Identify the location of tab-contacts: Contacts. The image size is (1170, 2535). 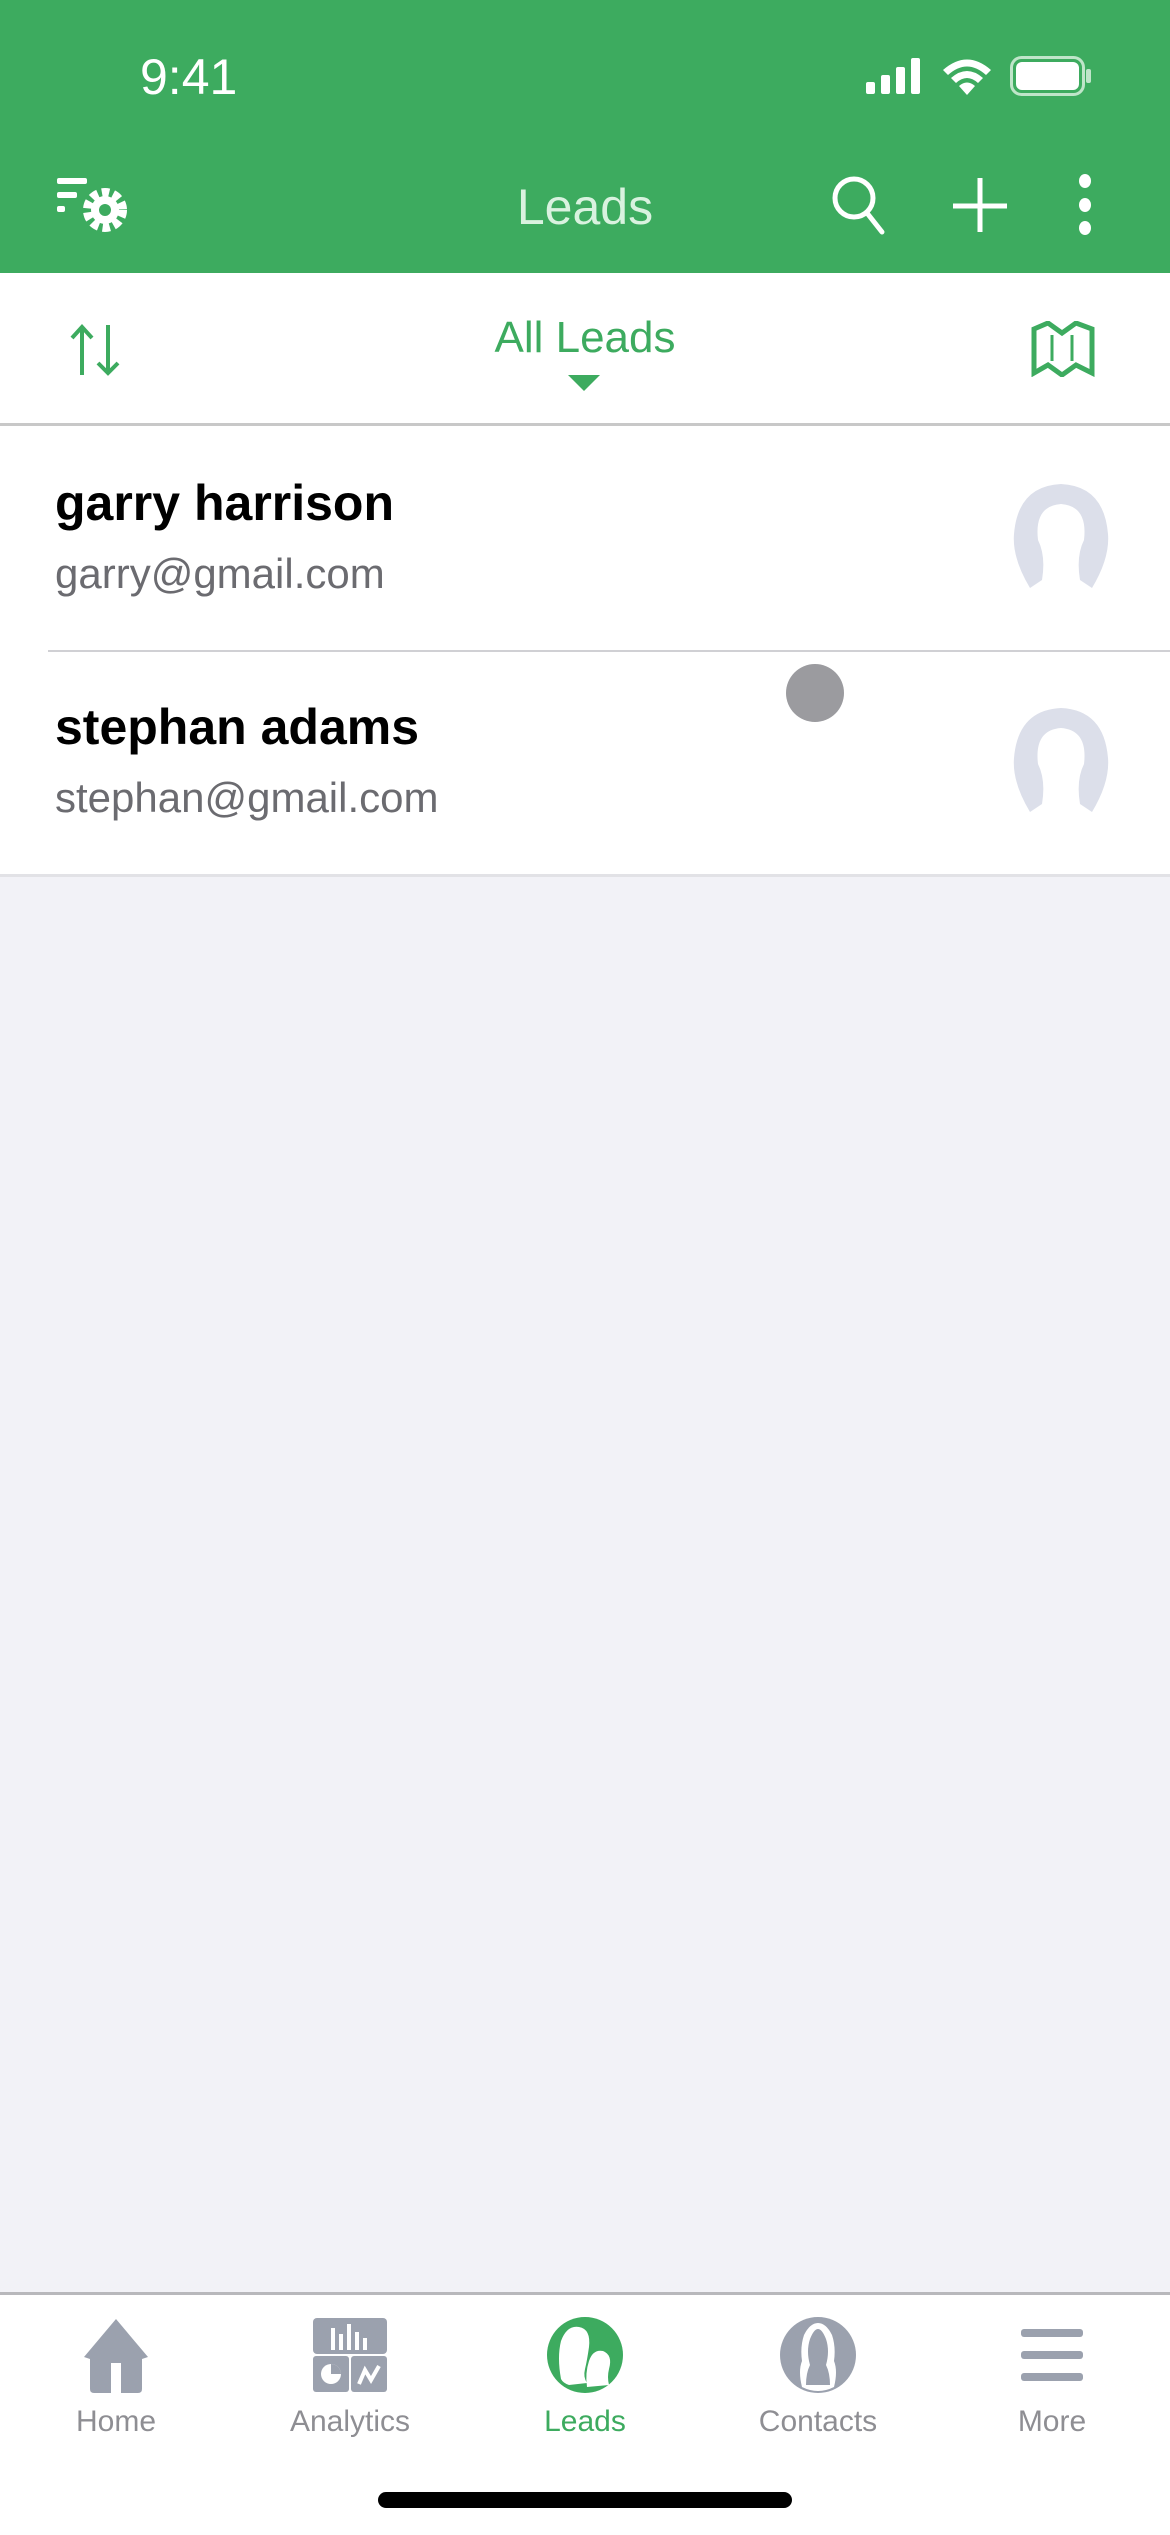
(818, 2377).